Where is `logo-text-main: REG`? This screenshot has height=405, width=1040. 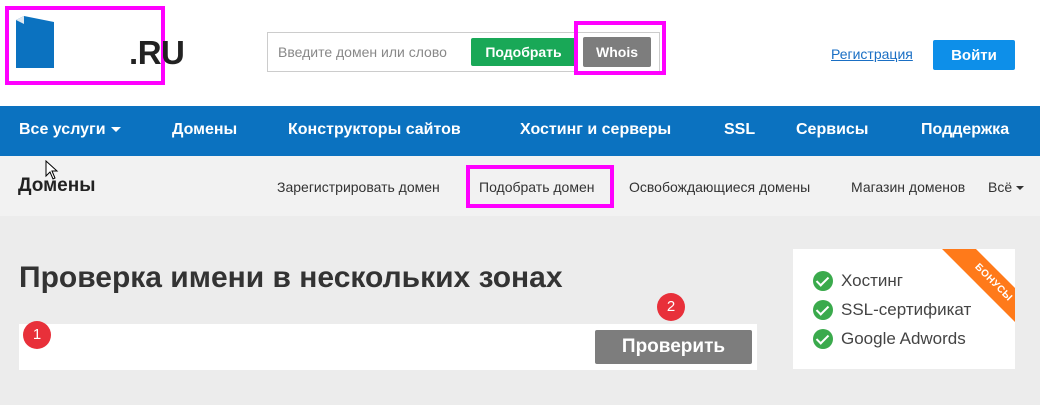
logo-text-main: REG is located at coordinates (94, 52).